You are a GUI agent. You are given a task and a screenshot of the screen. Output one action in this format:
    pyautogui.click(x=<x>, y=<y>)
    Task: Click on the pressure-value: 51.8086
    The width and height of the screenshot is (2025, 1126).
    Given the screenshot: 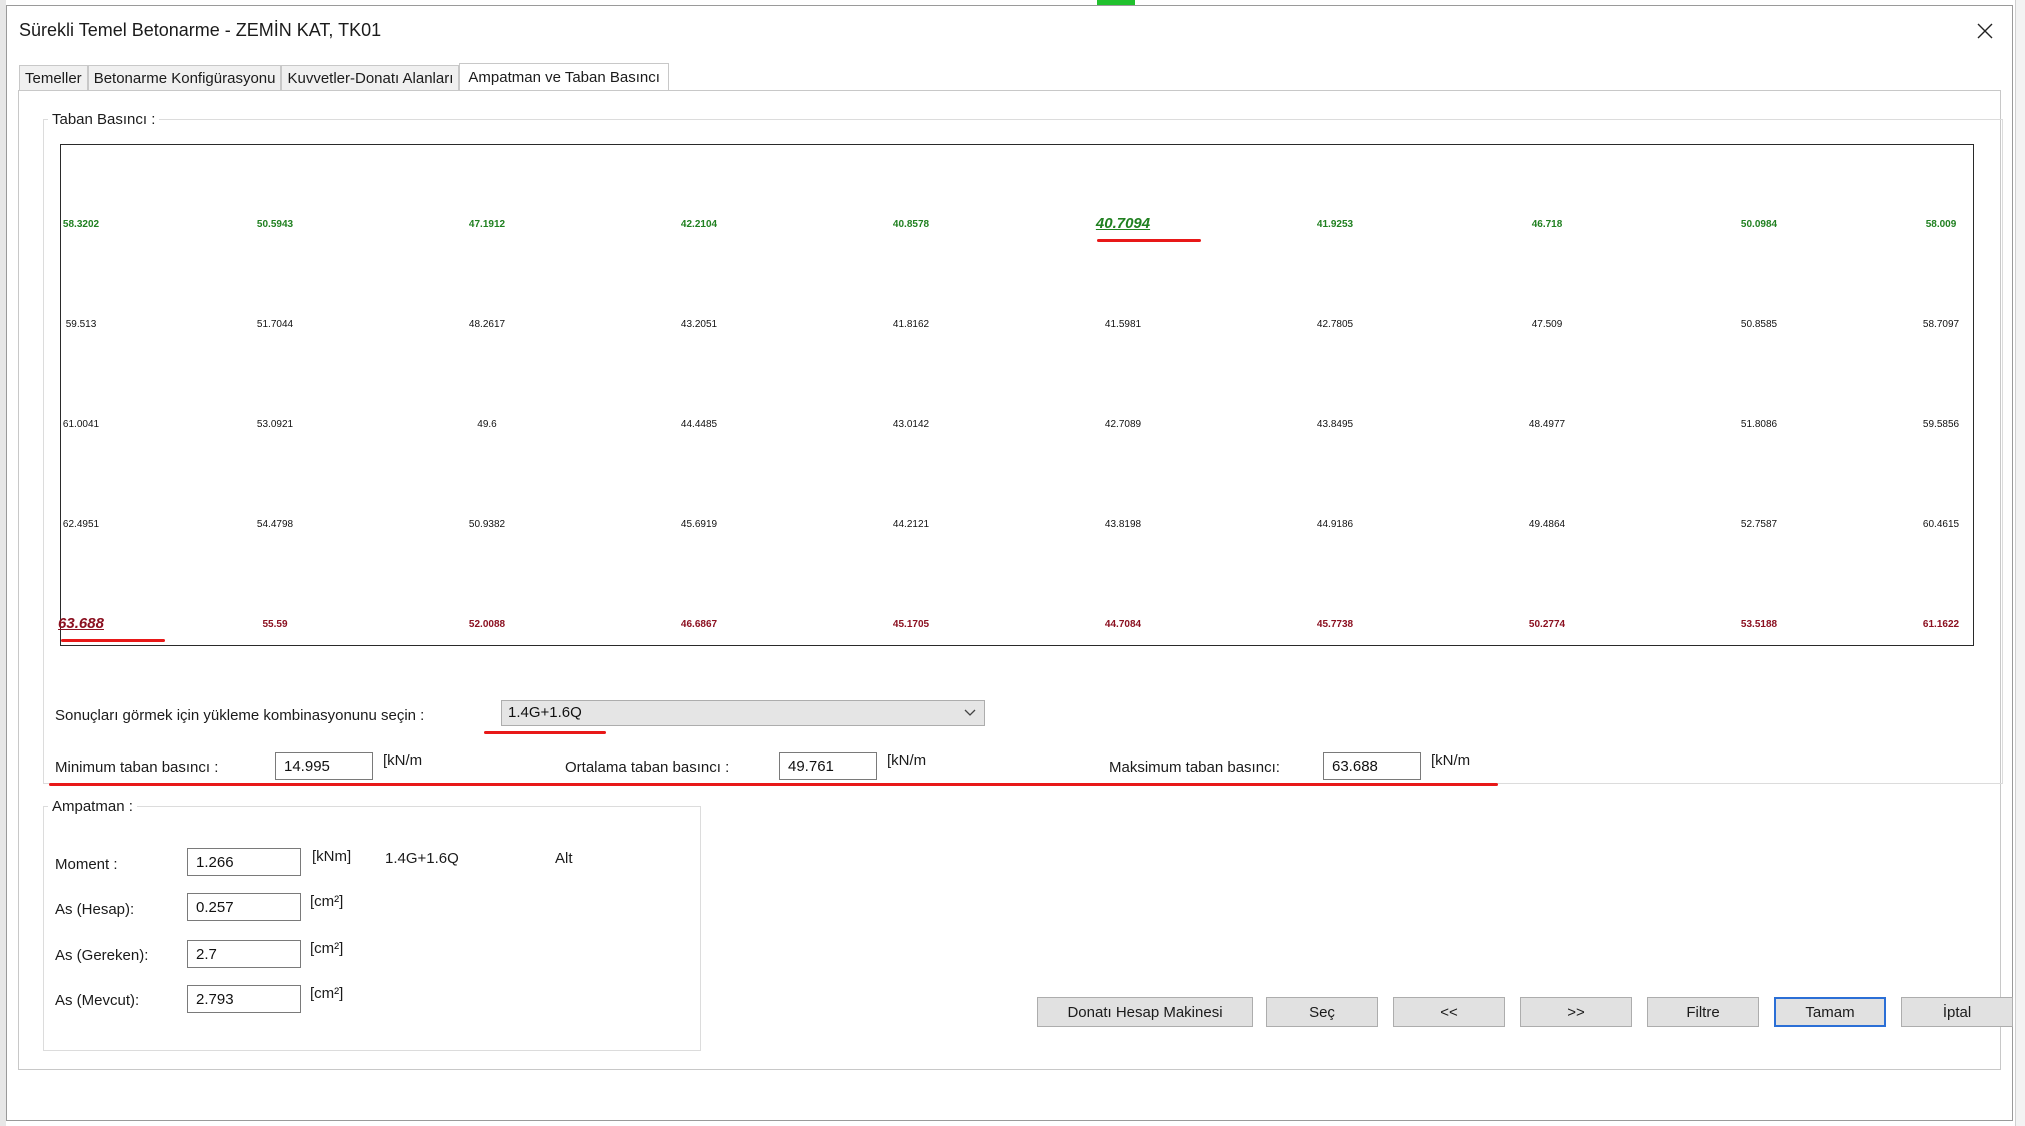 What is the action you would take?
    pyautogui.click(x=1759, y=424)
    